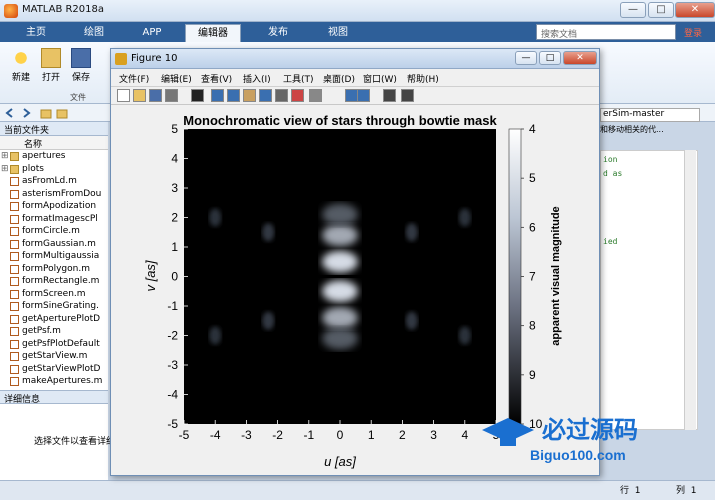  I want to click on file-item: asFromLd.m, so click(54, 181).